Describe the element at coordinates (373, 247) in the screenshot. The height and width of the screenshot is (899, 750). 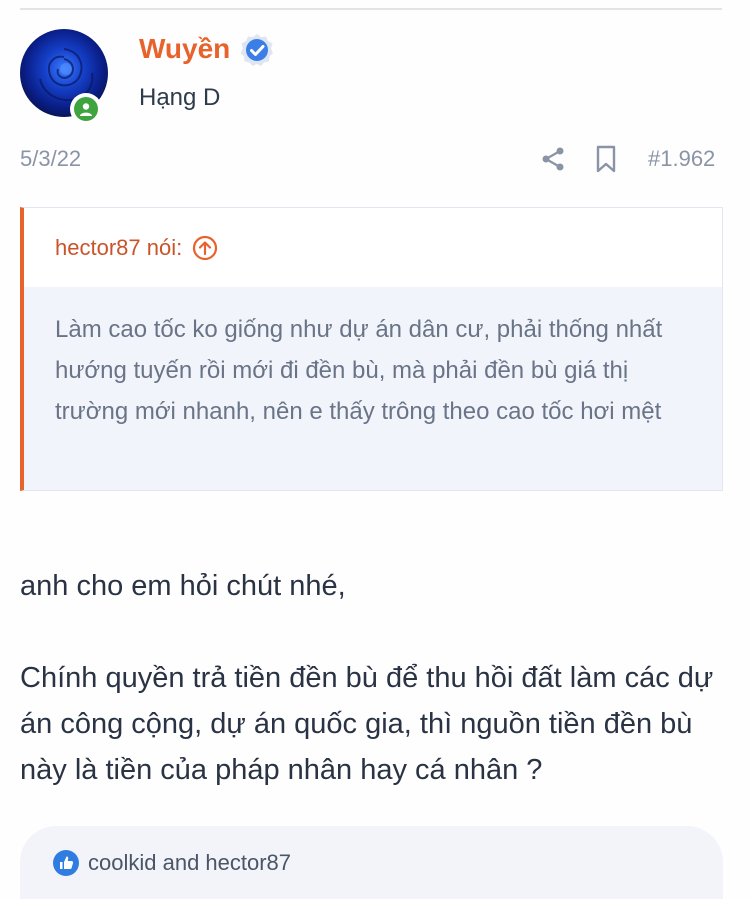
I see `quote-header: hector87 nói:` at that location.